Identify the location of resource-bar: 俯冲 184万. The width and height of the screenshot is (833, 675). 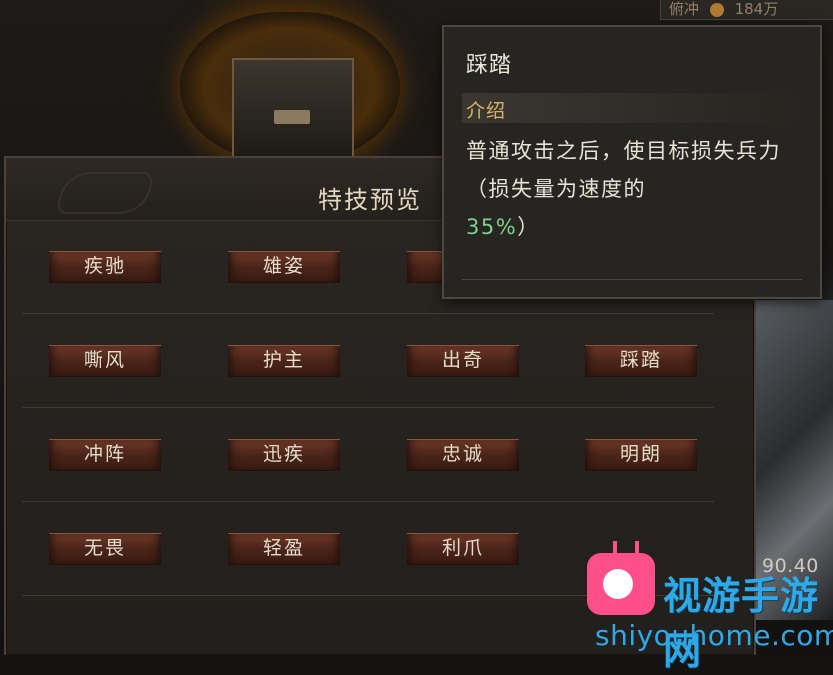
(746, 10).